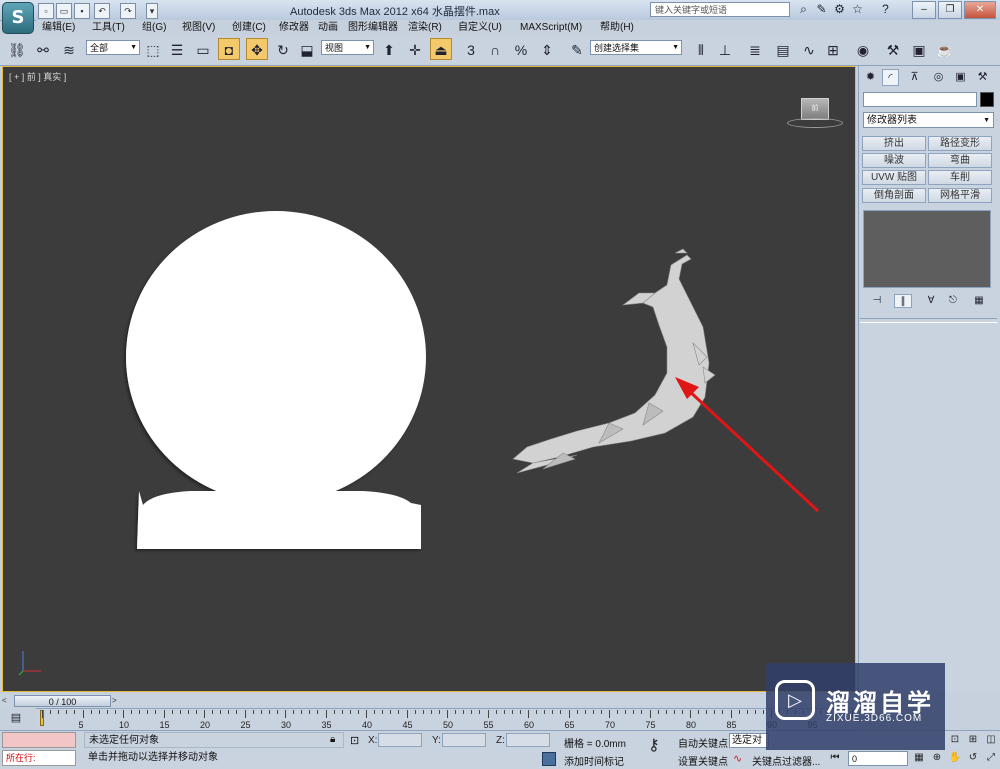 The width and height of the screenshot is (1000, 769). I want to click on customize-dropdown-icon: ▾, so click(152, 11).